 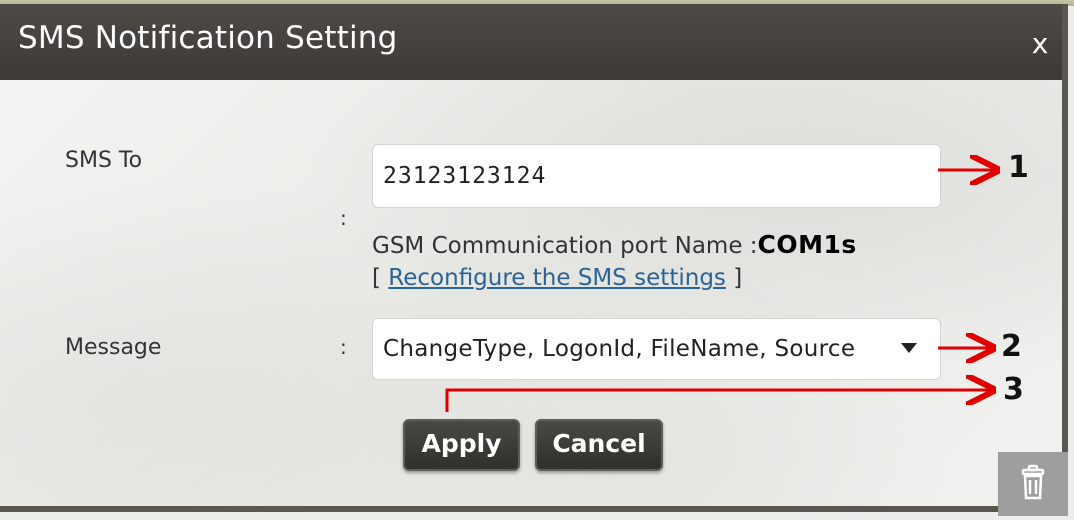 What do you see at coordinates (1011, 346) in the screenshot?
I see `callout-number-2: 2` at bounding box center [1011, 346].